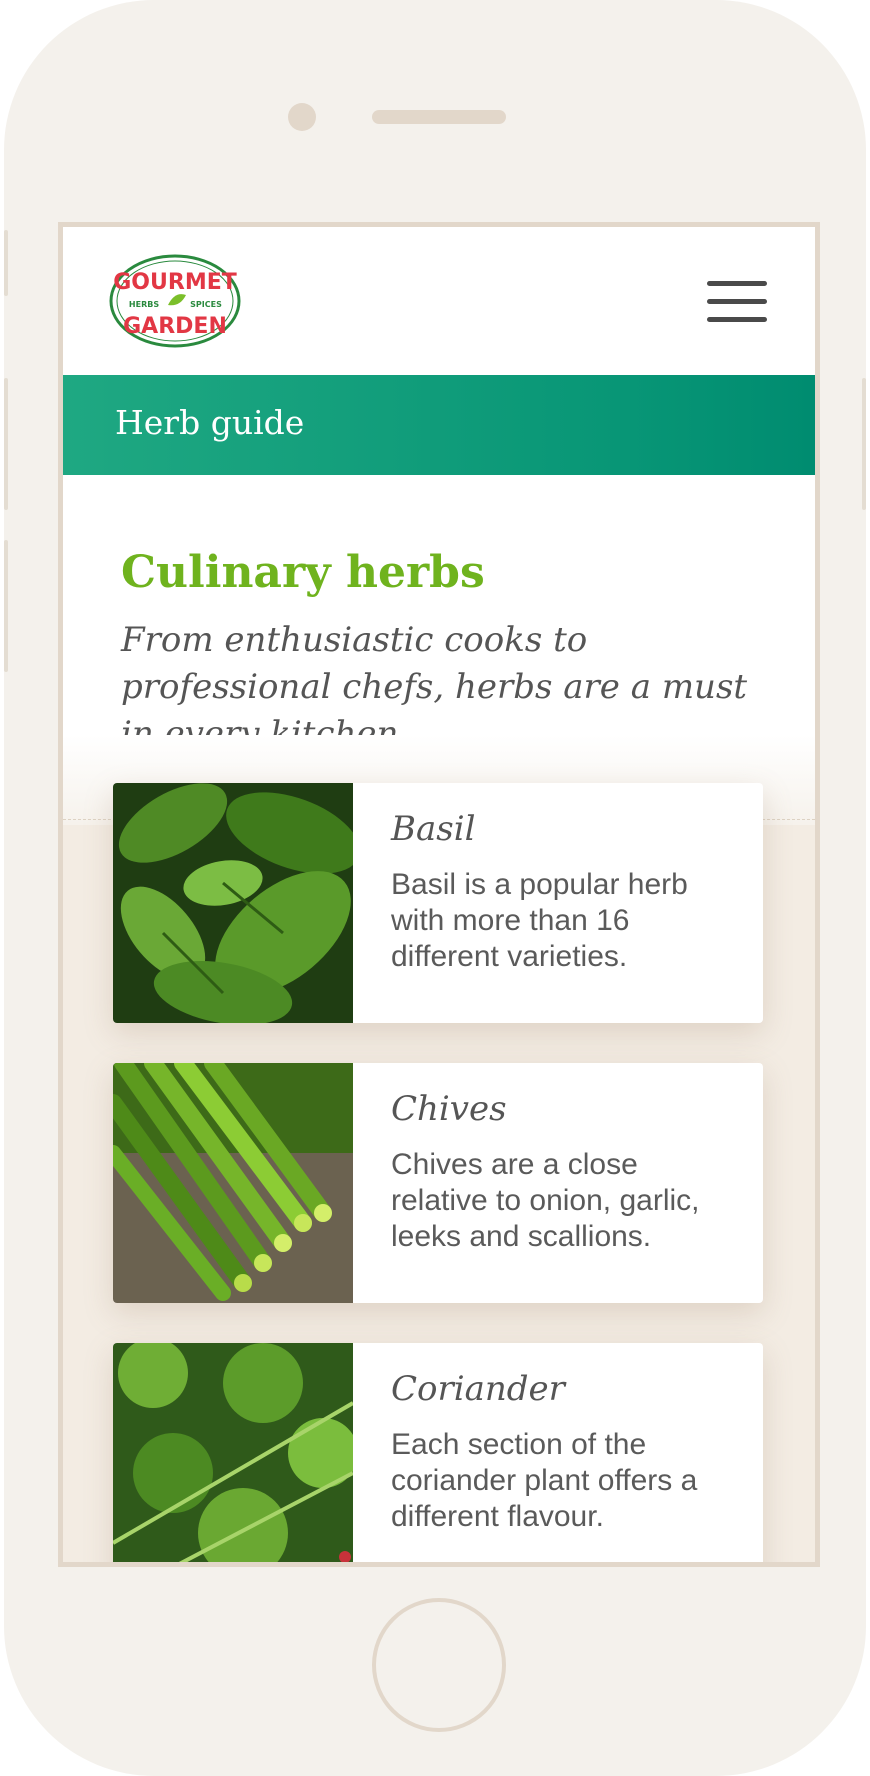 Image resolution: width=870 pixels, height=1776 pixels. Describe the element at coordinates (233, 1452) in the screenshot. I see `coriander-image` at that location.